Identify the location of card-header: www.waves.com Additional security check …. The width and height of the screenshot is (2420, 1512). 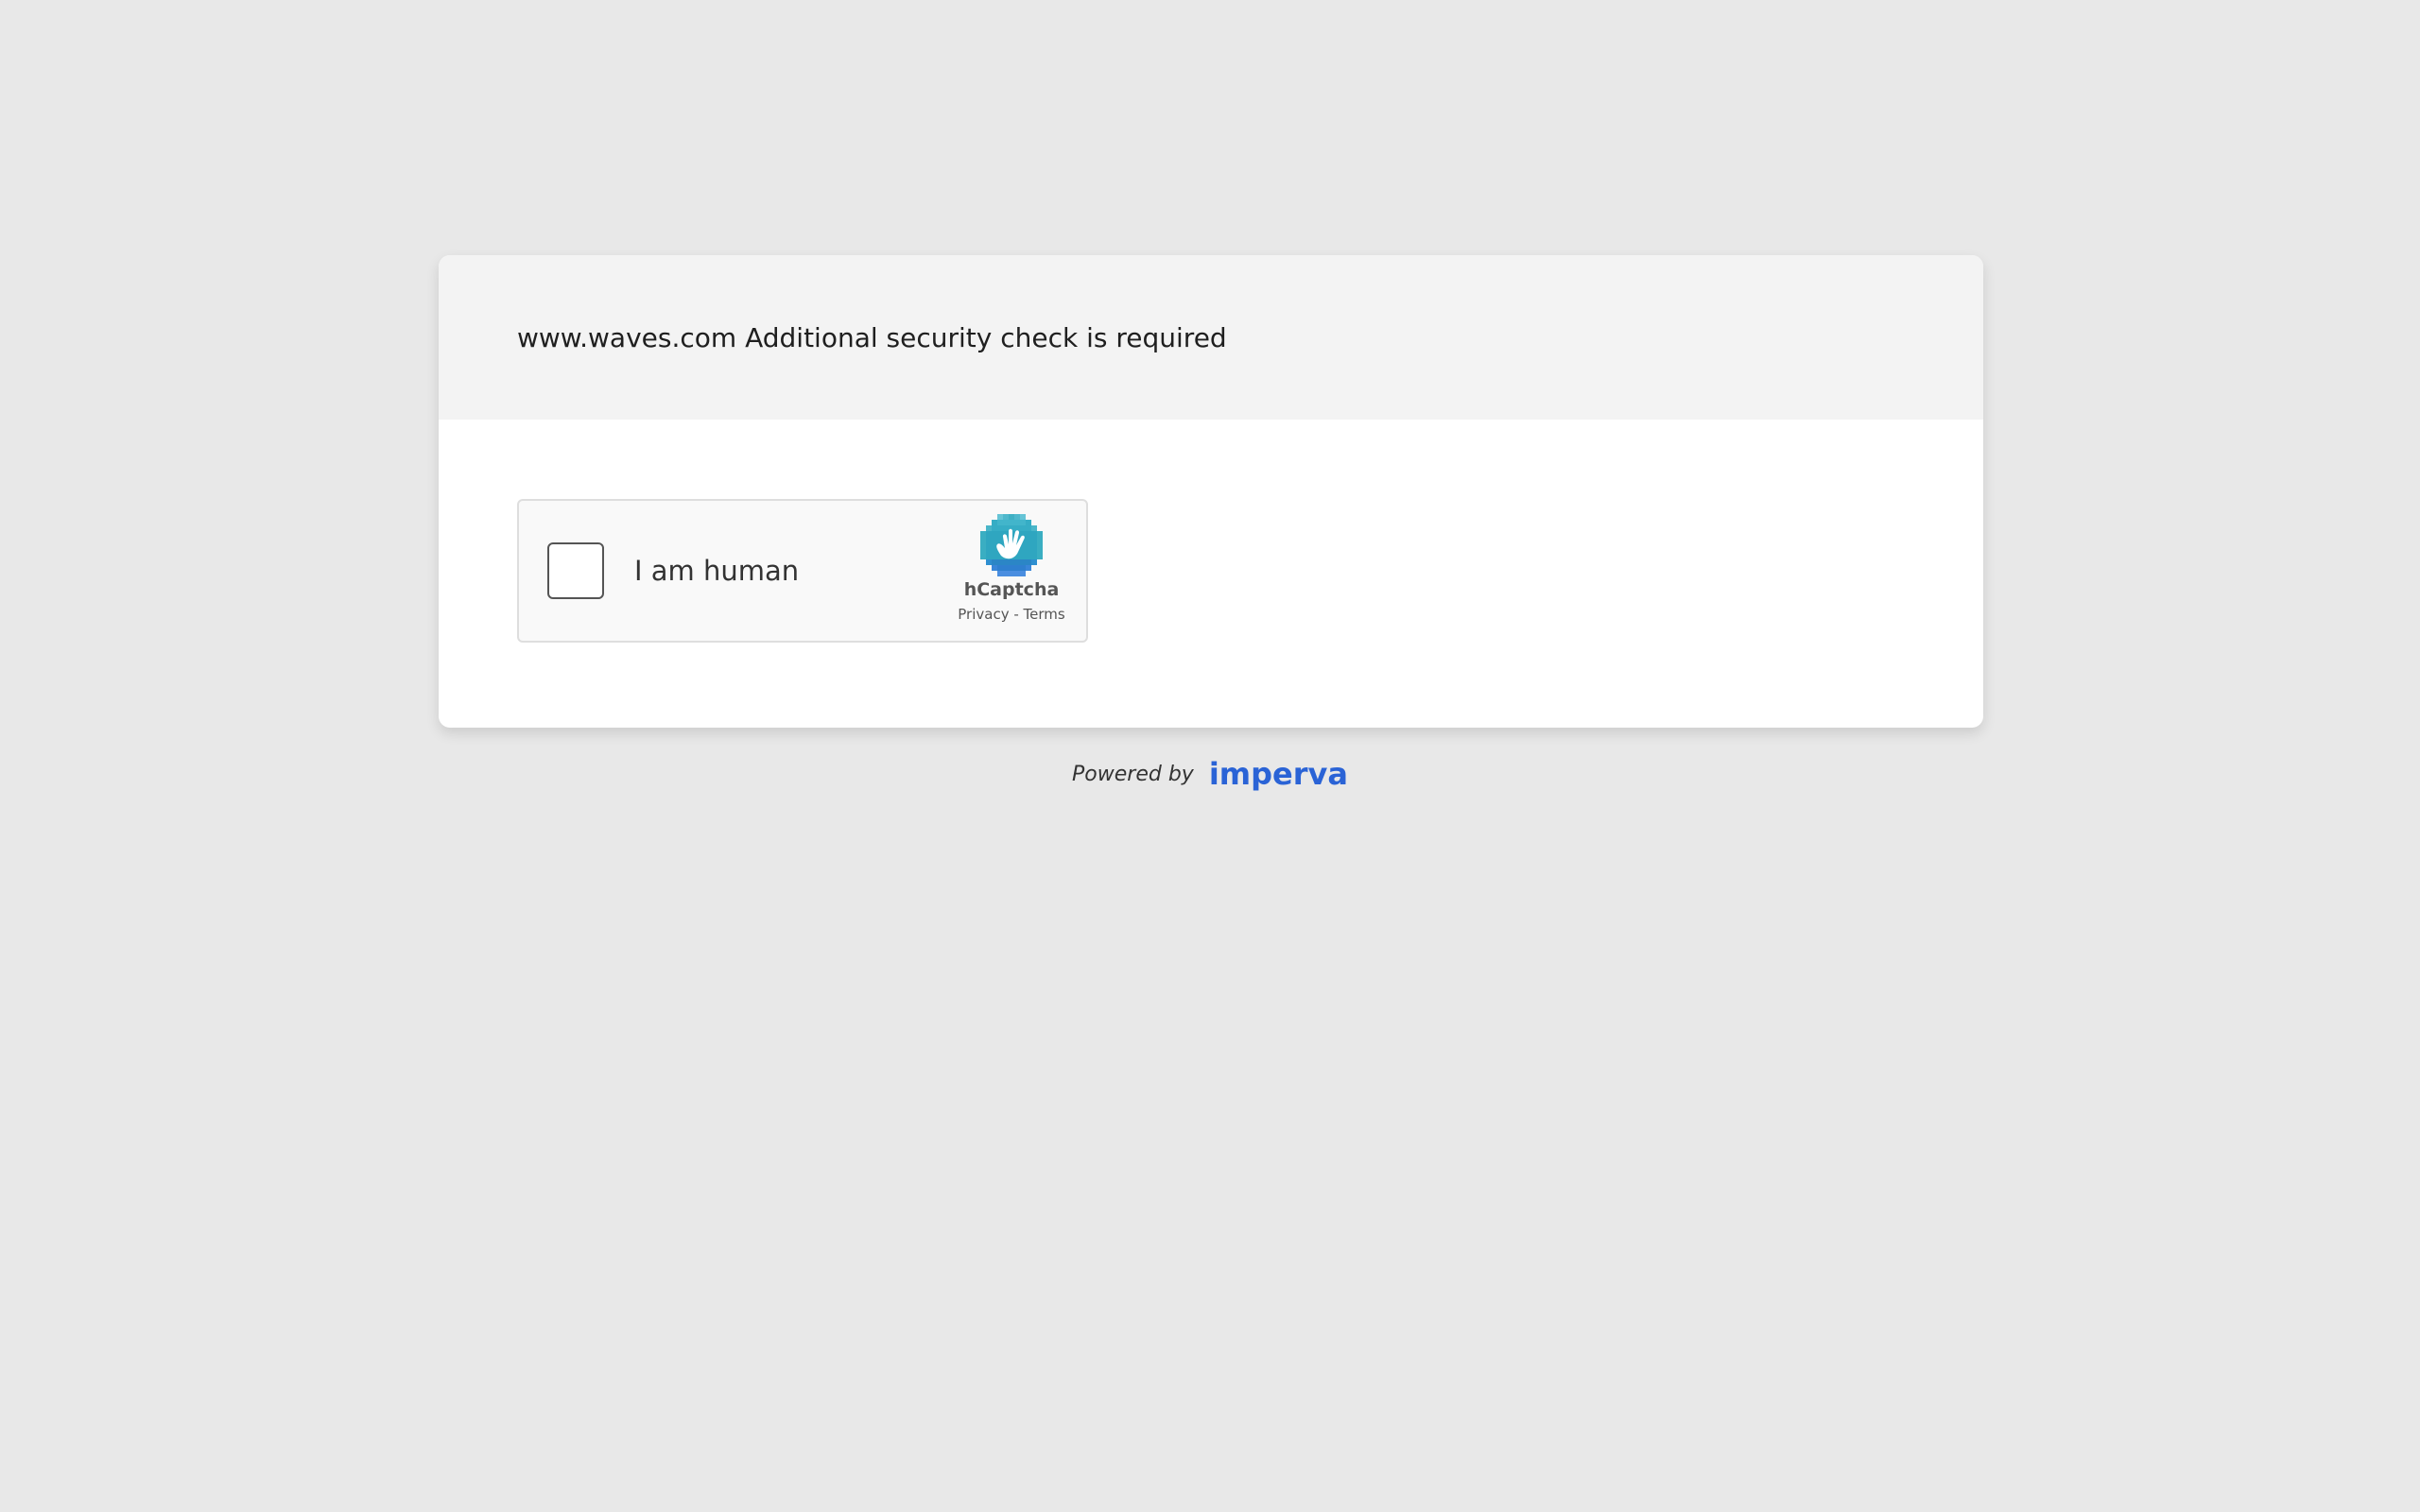
(1211, 337).